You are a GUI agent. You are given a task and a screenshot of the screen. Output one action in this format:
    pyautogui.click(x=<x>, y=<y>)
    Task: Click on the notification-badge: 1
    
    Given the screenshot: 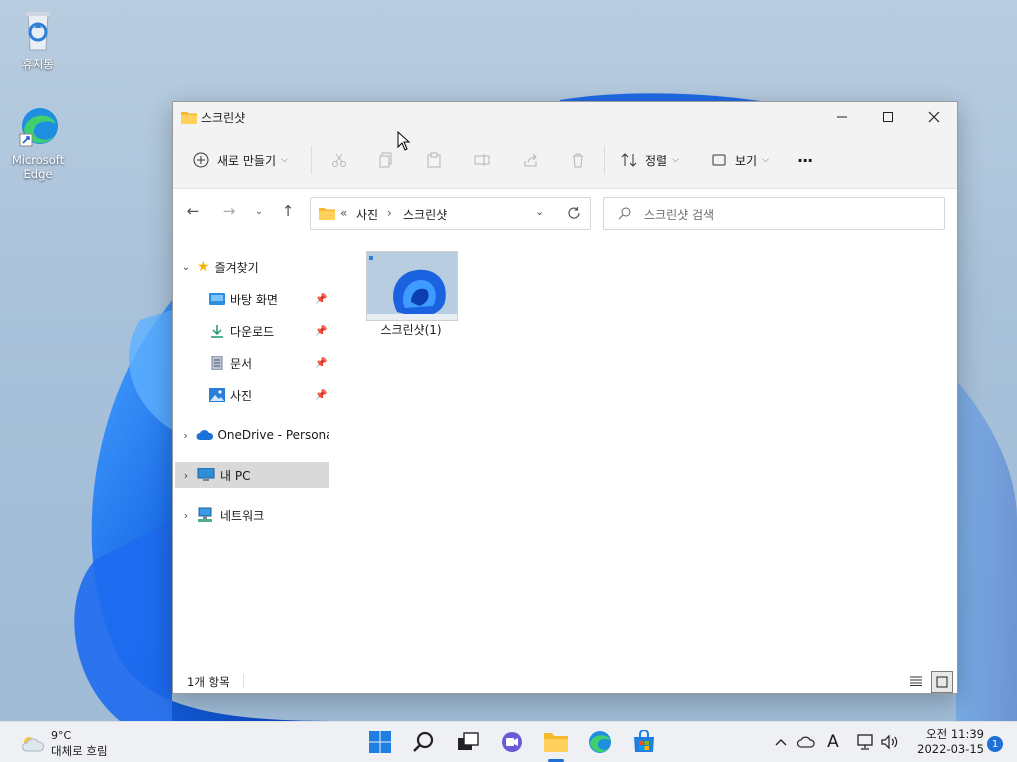 What is the action you would take?
    pyautogui.click(x=995, y=744)
    